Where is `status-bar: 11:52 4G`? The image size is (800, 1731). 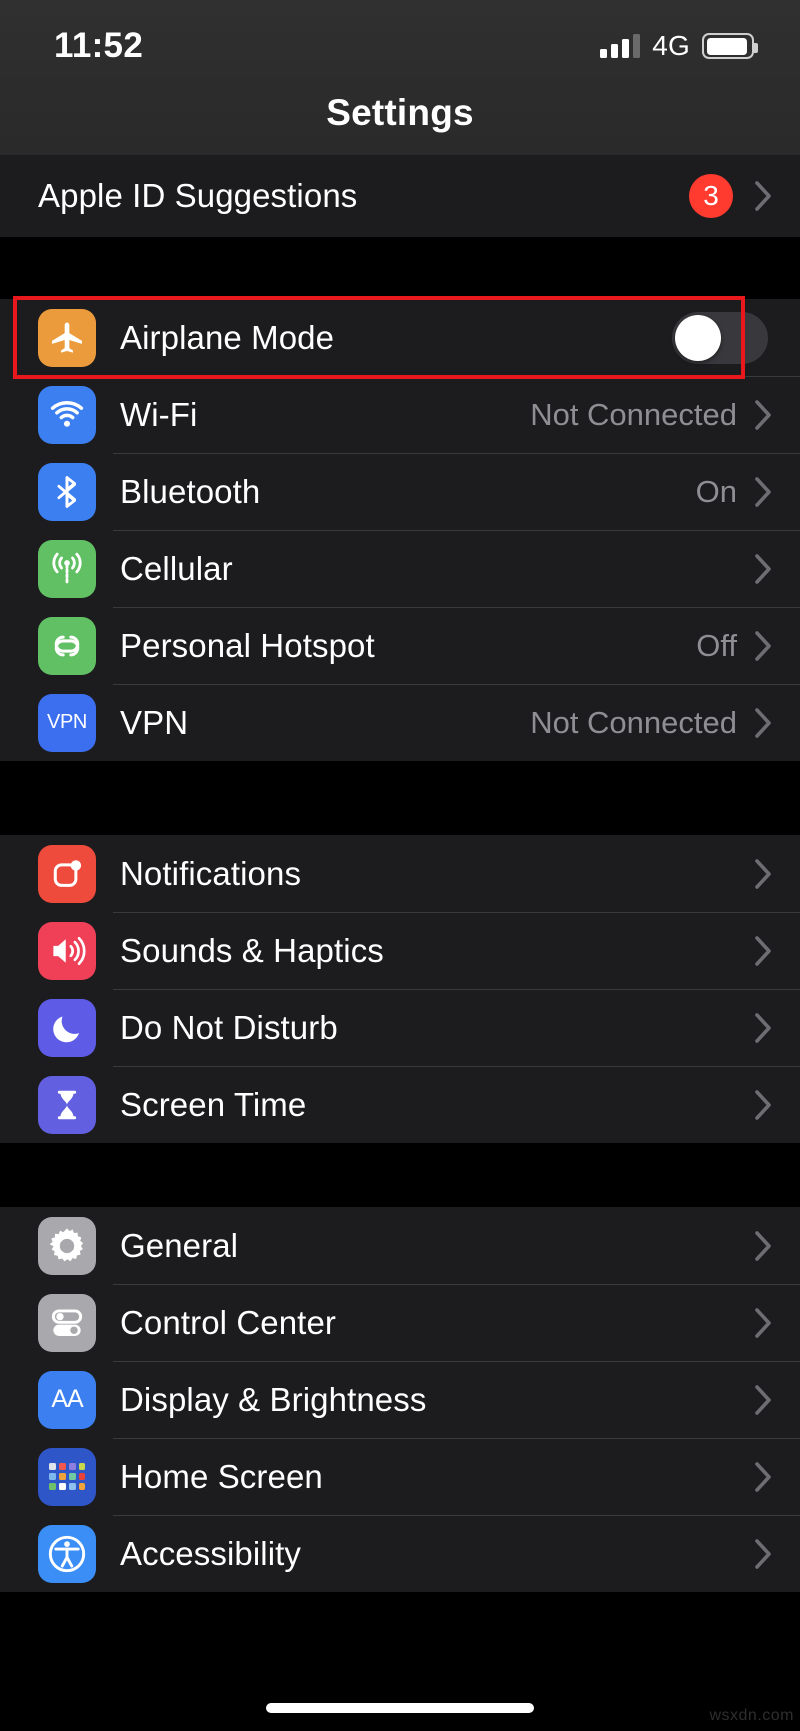
status-bar: 11:52 4G is located at coordinates (400, 46).